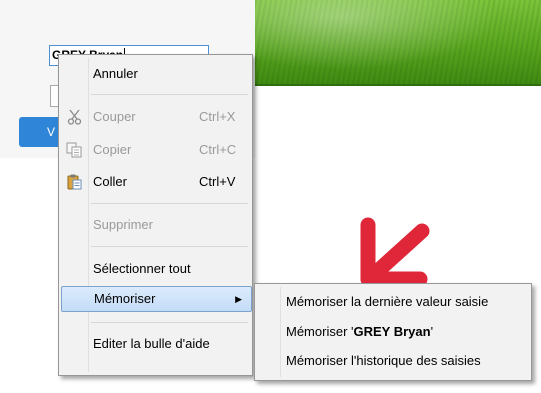 This screenshot has width=541, height=393. I want to click on submenu-current-prefix: Mémoriser ', so click(320, 331).